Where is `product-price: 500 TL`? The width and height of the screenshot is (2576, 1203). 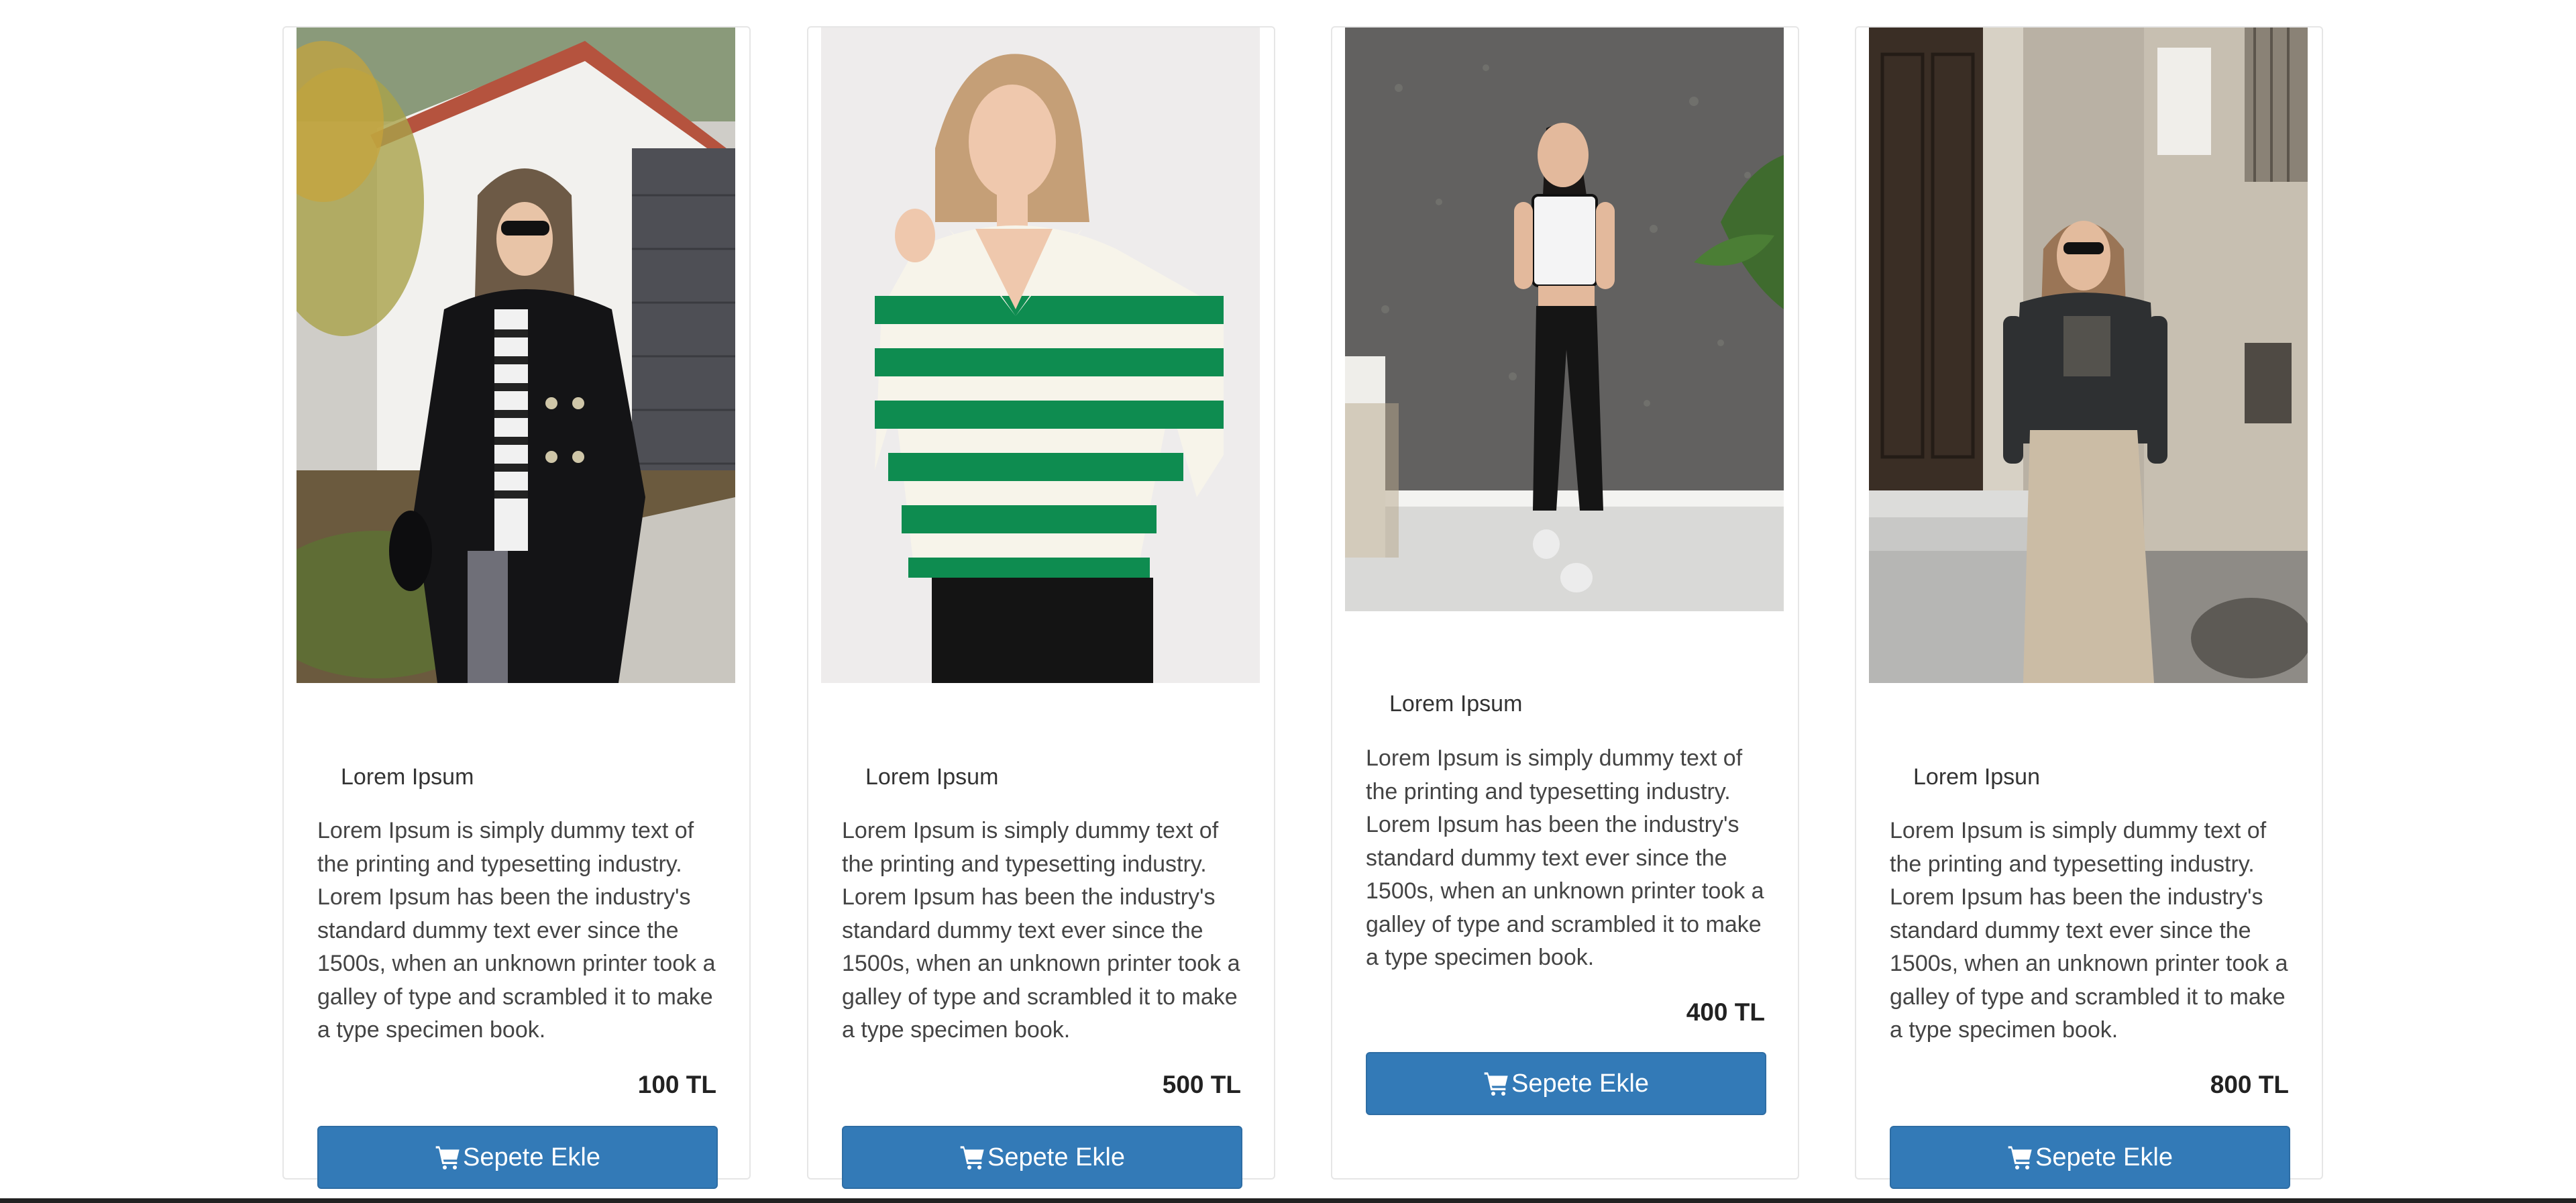
product-price: 500 TL is located at coordinates (1201, 1084).